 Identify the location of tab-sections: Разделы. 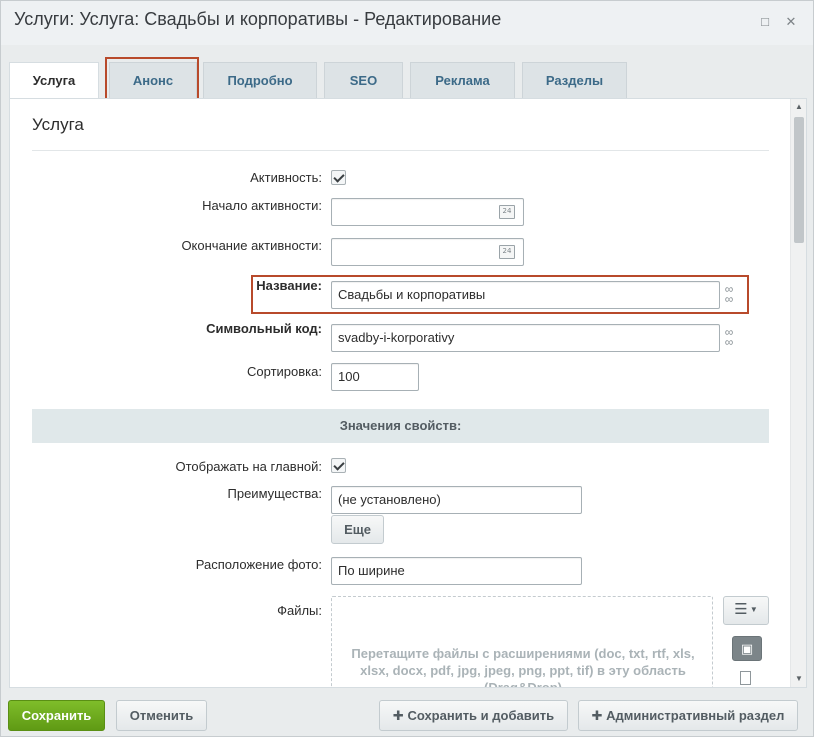
(574, 80).